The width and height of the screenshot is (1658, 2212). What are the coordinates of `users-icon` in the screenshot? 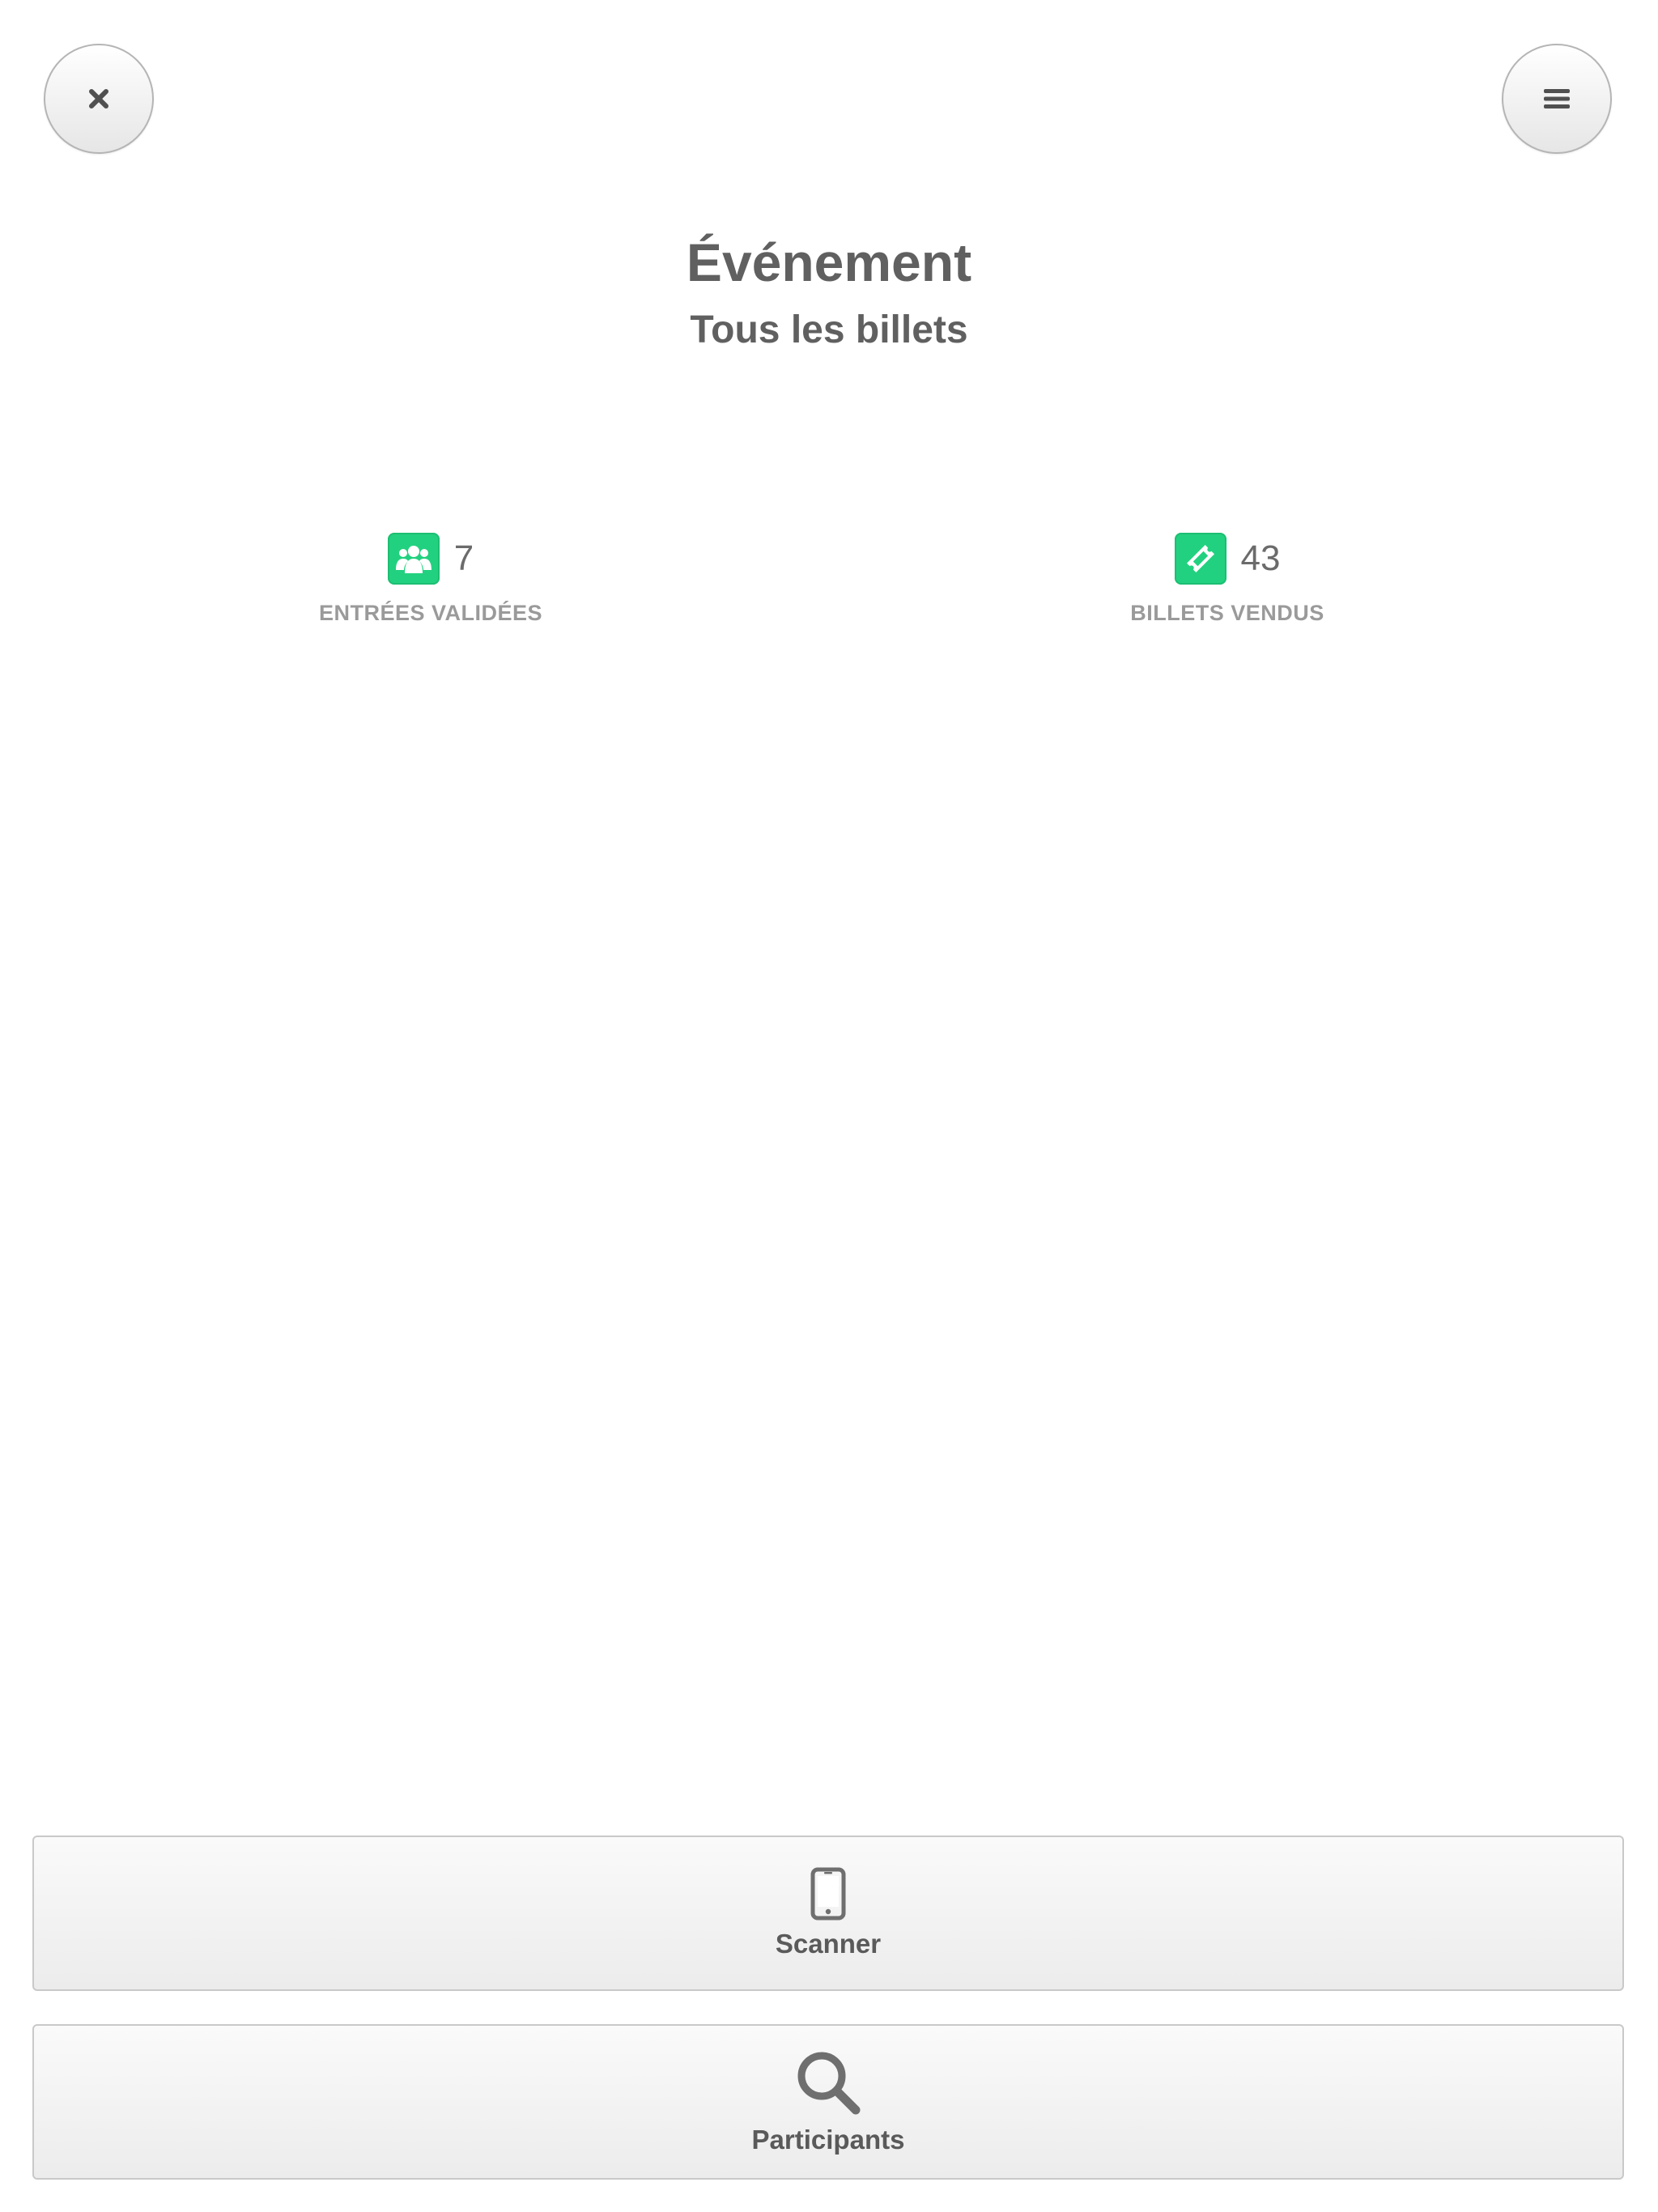 It's located at (413, 559).